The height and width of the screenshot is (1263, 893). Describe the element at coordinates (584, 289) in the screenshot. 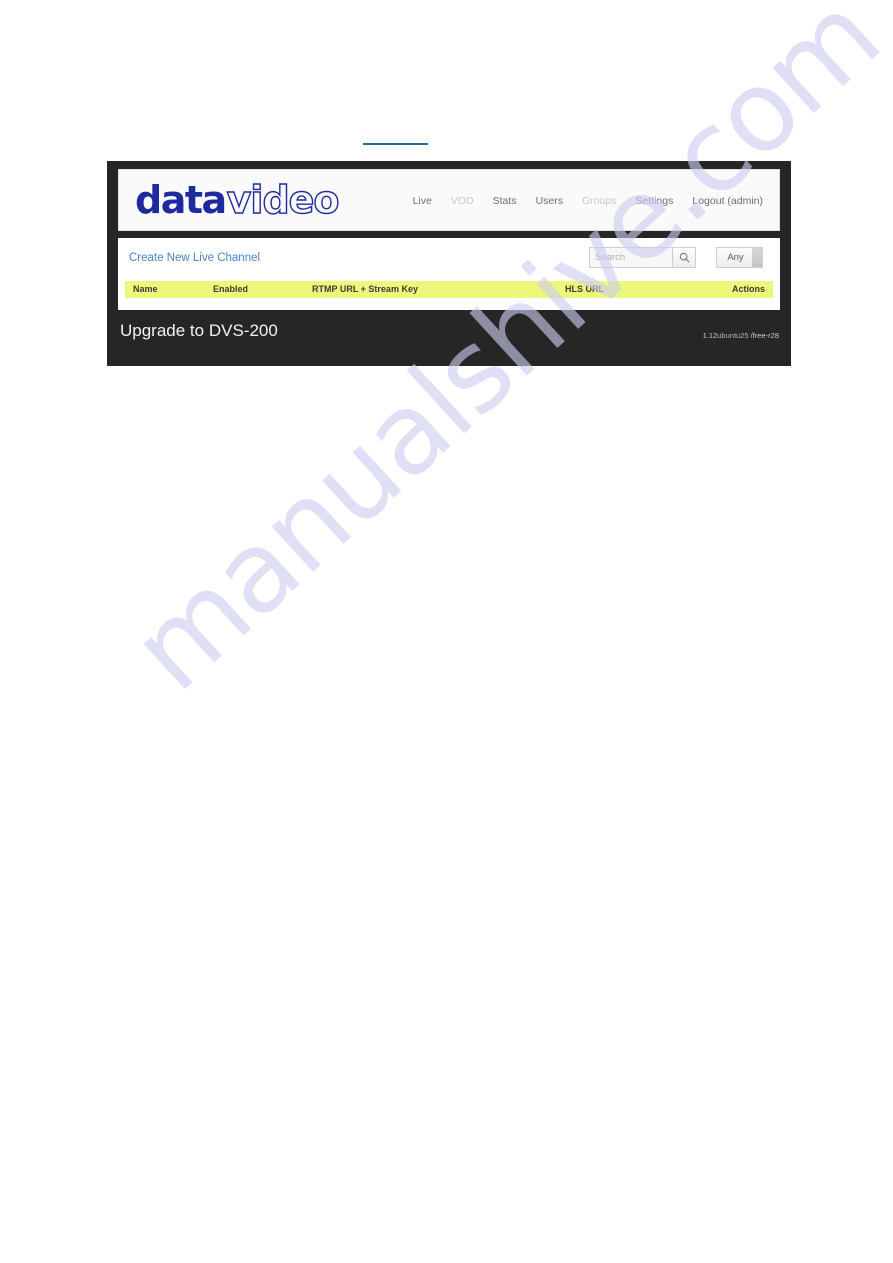

I see `column-header-hls: HLS URL` at that location.